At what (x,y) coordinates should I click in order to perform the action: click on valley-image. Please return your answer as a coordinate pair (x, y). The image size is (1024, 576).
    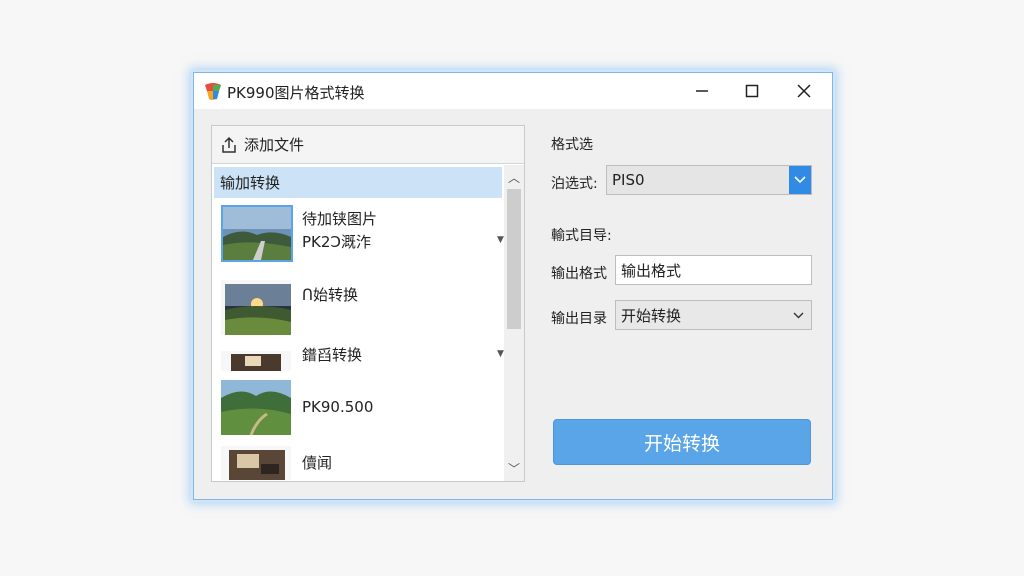
    Looking at the image, I should click on (256, 407).